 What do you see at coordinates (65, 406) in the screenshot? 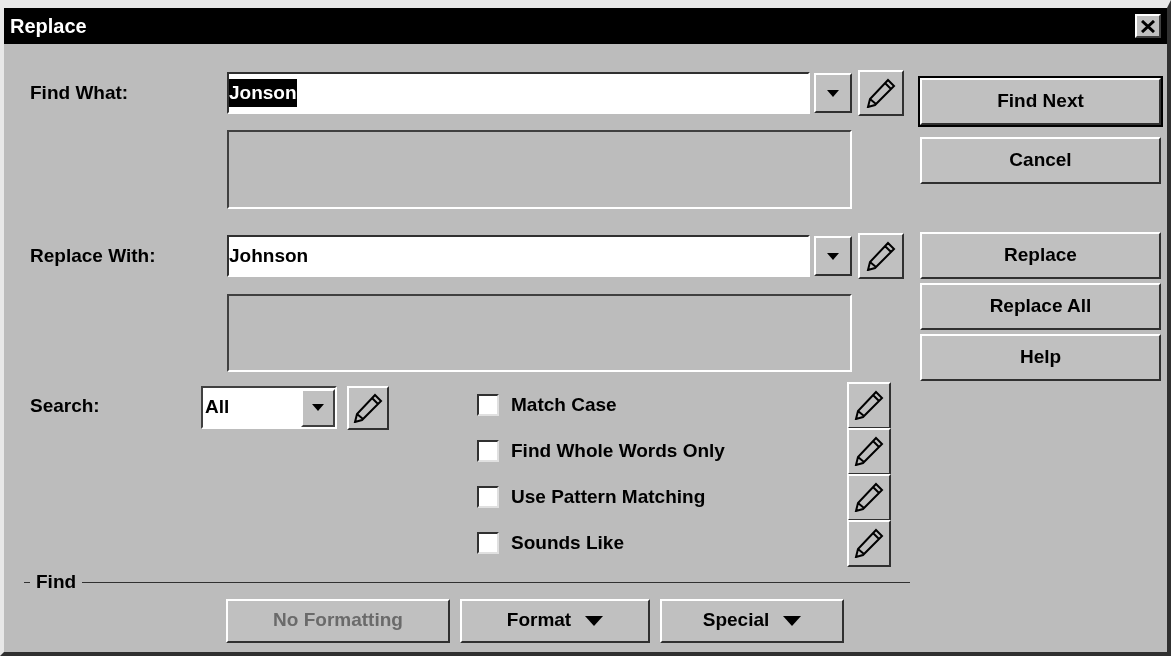
I see `search-label: Search:` at bounding box center [65, 406].